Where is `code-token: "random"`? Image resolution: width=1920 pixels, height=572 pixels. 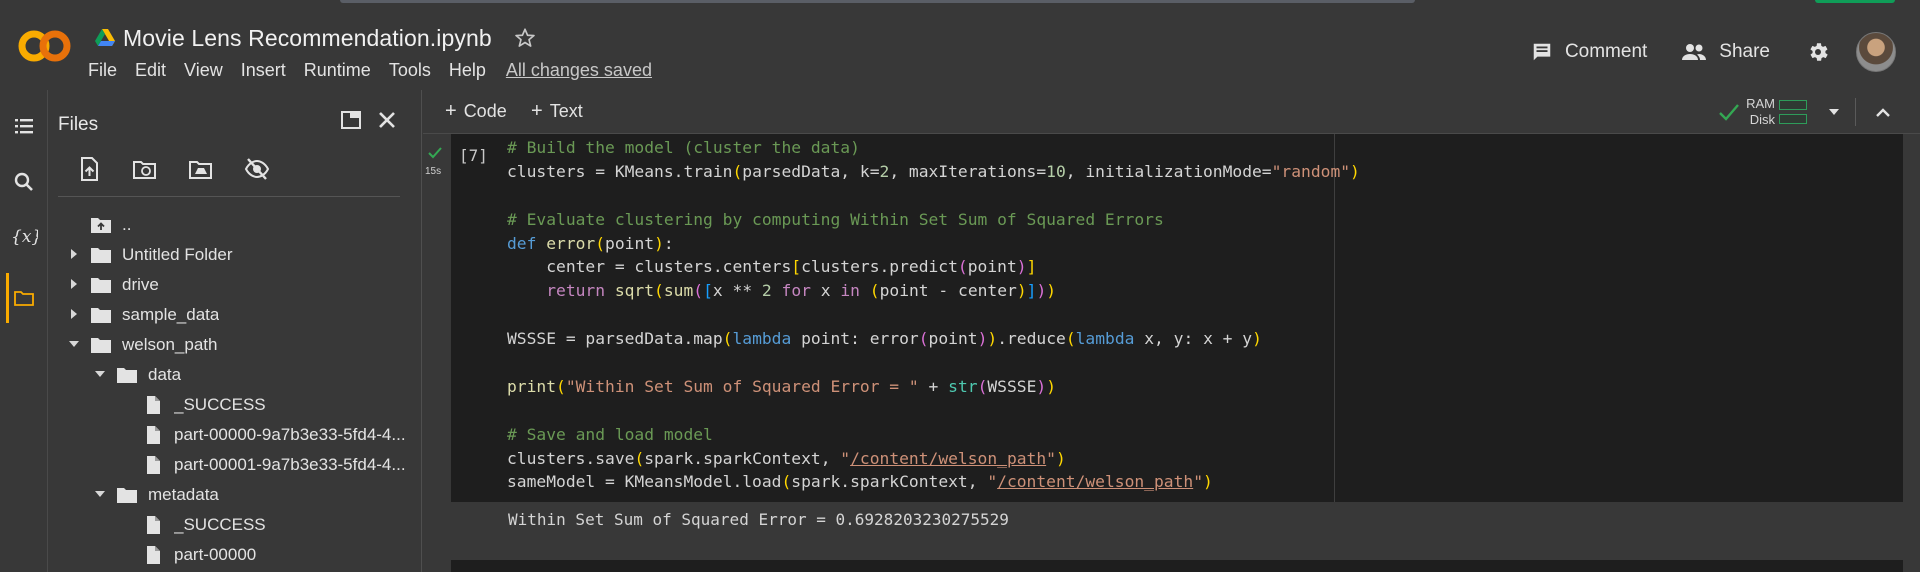 code-token: "random" is located at coordinates (1311, 171).